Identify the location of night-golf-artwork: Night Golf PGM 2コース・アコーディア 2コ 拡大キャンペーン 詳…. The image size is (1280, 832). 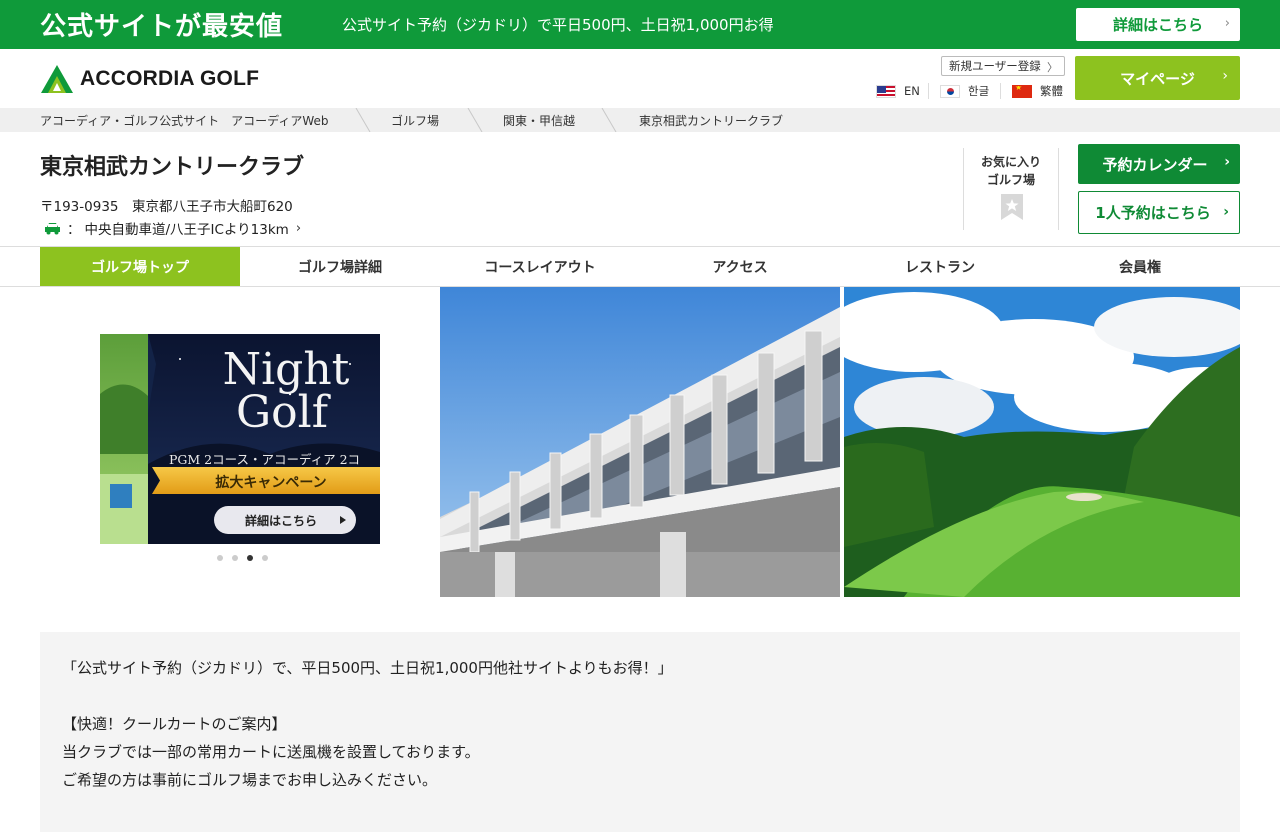
(240, 439).